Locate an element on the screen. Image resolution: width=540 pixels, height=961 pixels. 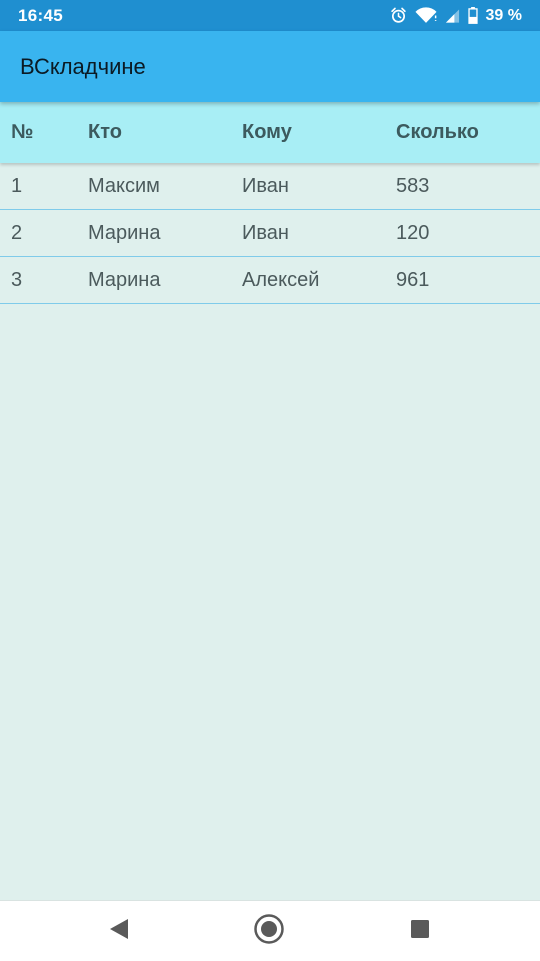
cell-who: Максим is located at coordinates (124, 185).